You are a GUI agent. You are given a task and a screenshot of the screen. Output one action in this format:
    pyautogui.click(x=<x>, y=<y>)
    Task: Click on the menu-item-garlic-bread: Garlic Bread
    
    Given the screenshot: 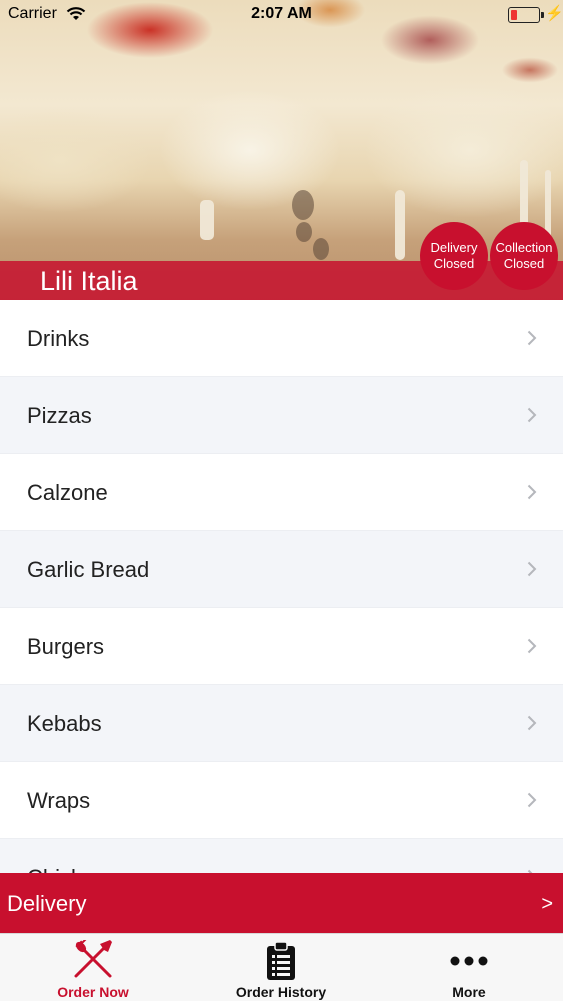 What is the action you would take?
    pyautogui.click(x=281, y=569)
    